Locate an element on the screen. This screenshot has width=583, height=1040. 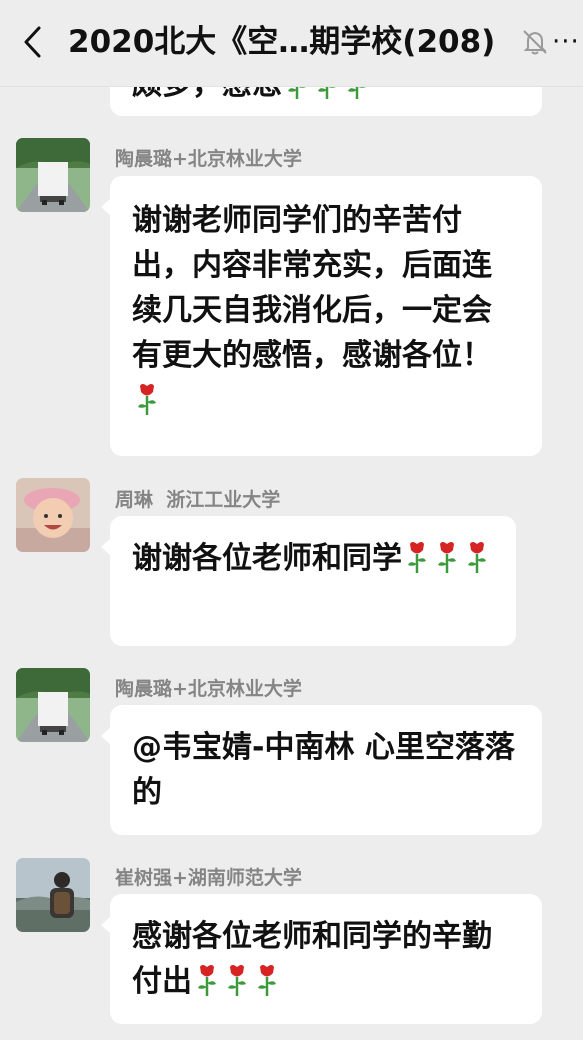
message-bubble: @韦宝婧-中南林 心里空落落的 is located at coordinates (321, 770).